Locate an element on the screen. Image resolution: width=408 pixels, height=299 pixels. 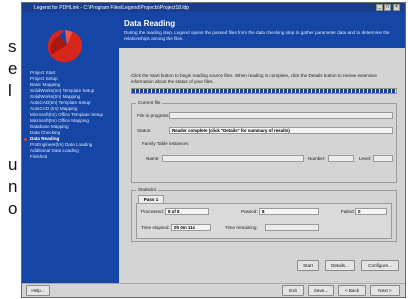
name-label: Name: is located at coordinates (153, 158).